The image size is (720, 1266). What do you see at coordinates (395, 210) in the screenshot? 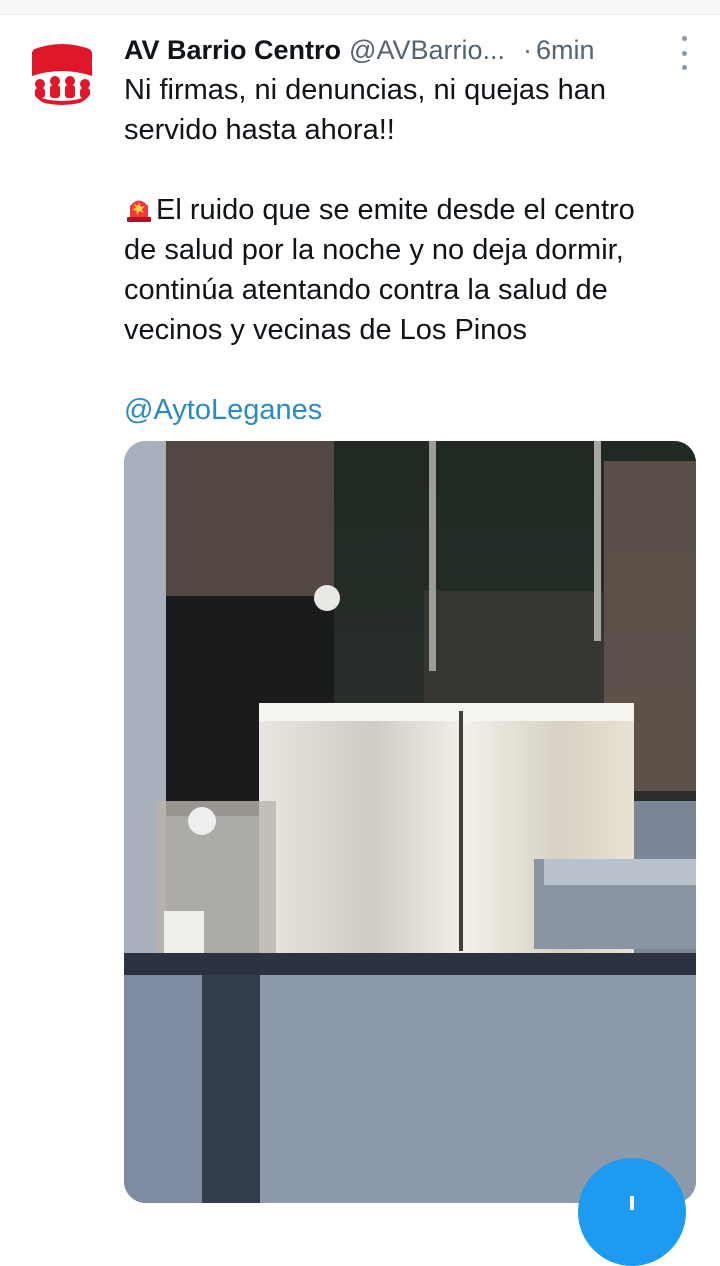
I see `tweet-line-text: El ruido que se emite desde el centro` at bounding box center [395, 210].